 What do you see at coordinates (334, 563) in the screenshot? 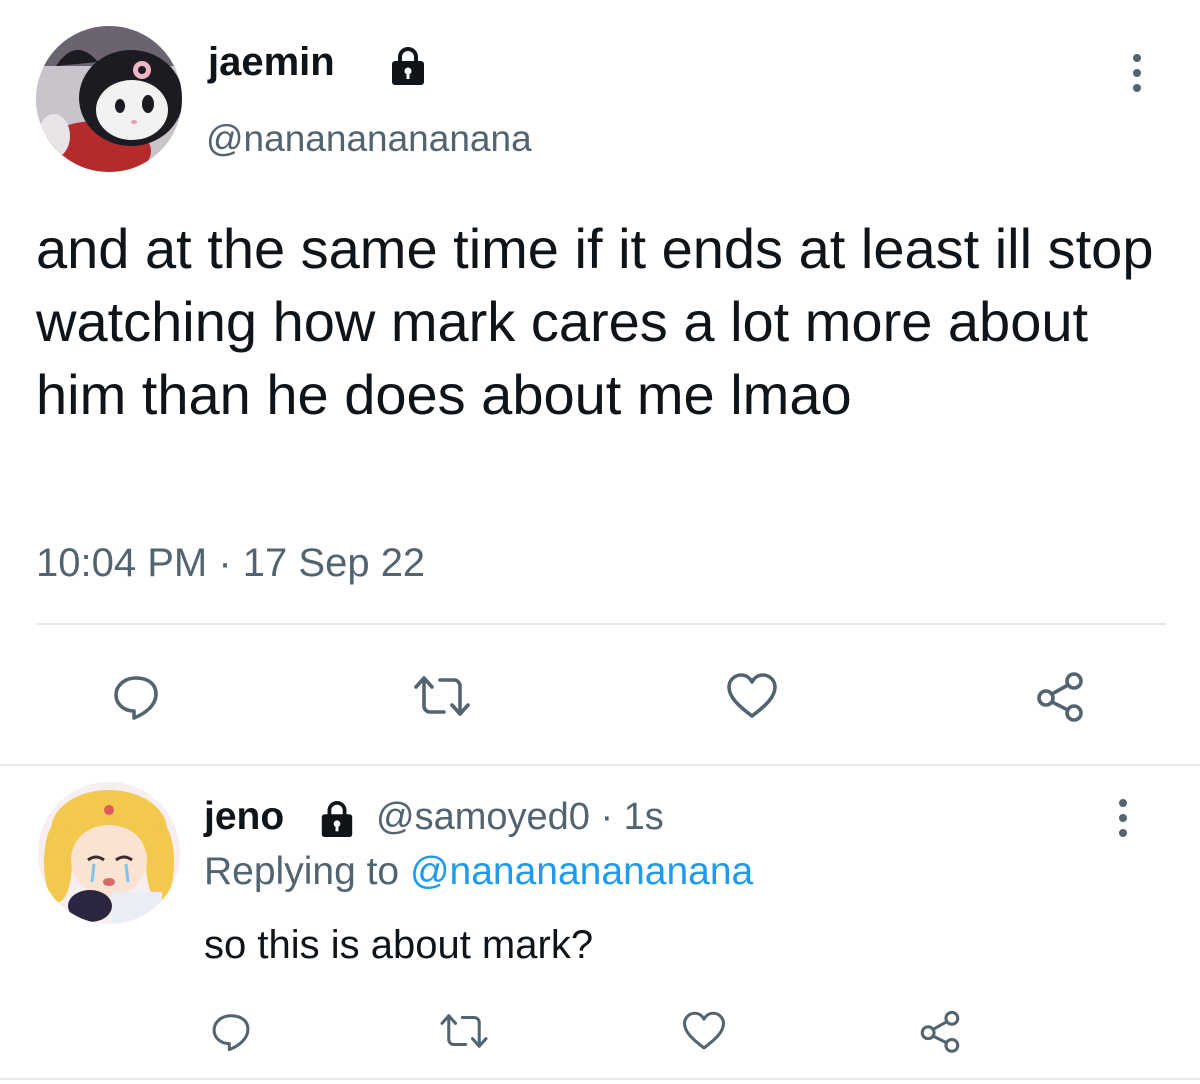
I see `tweet-date: 17 Sep 22` at bounding box center [334, 563].